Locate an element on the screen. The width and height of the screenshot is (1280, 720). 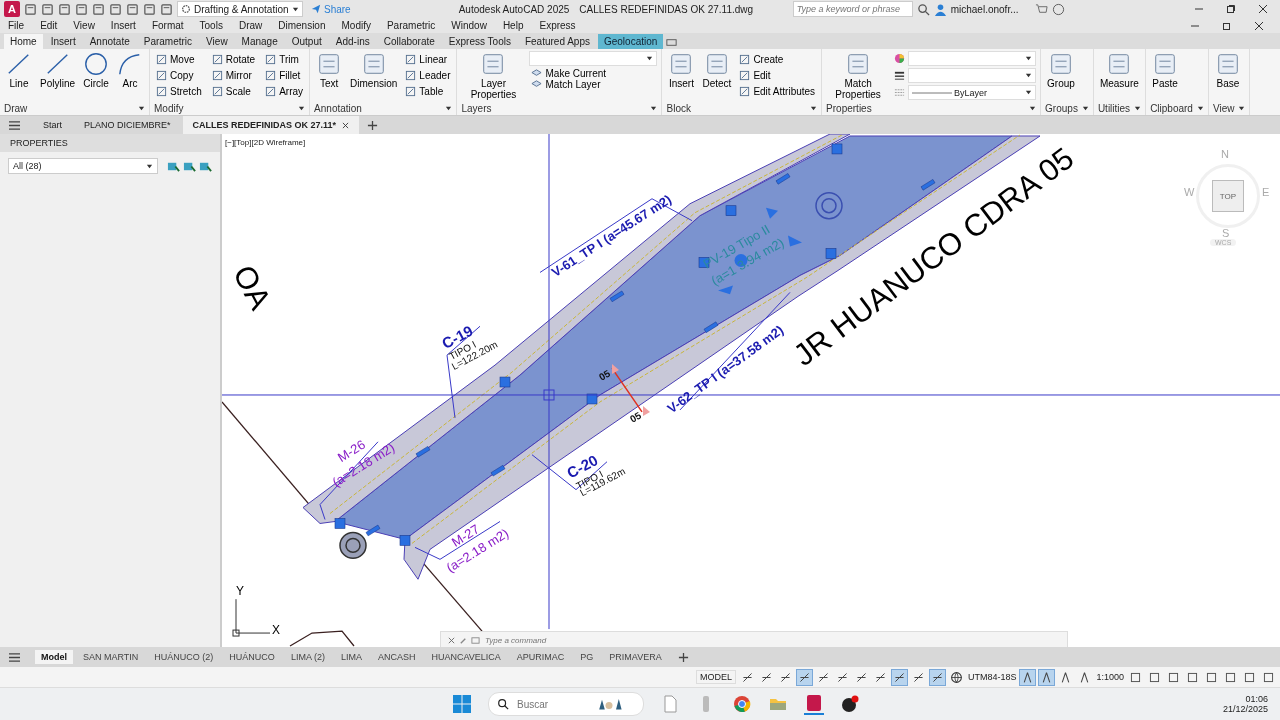
panel-title: Draw is located at coordinates (16, 108).